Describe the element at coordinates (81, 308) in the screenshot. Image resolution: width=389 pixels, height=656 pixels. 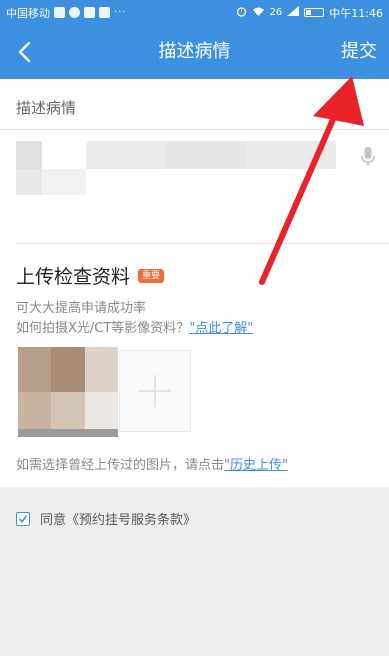
I see `success-rate-hint: 可大大提高申请成功率` at that location.